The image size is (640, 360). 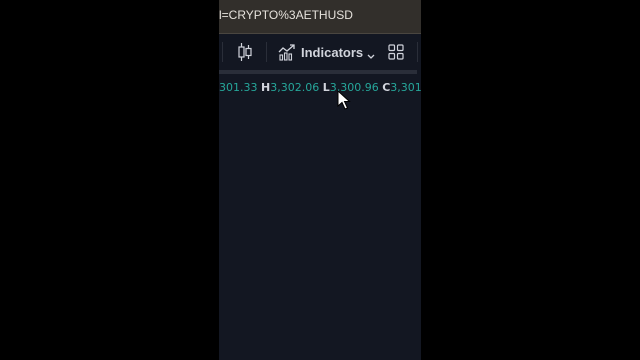 I want to click on chevron-down-icon, so click(x=371, y=56).